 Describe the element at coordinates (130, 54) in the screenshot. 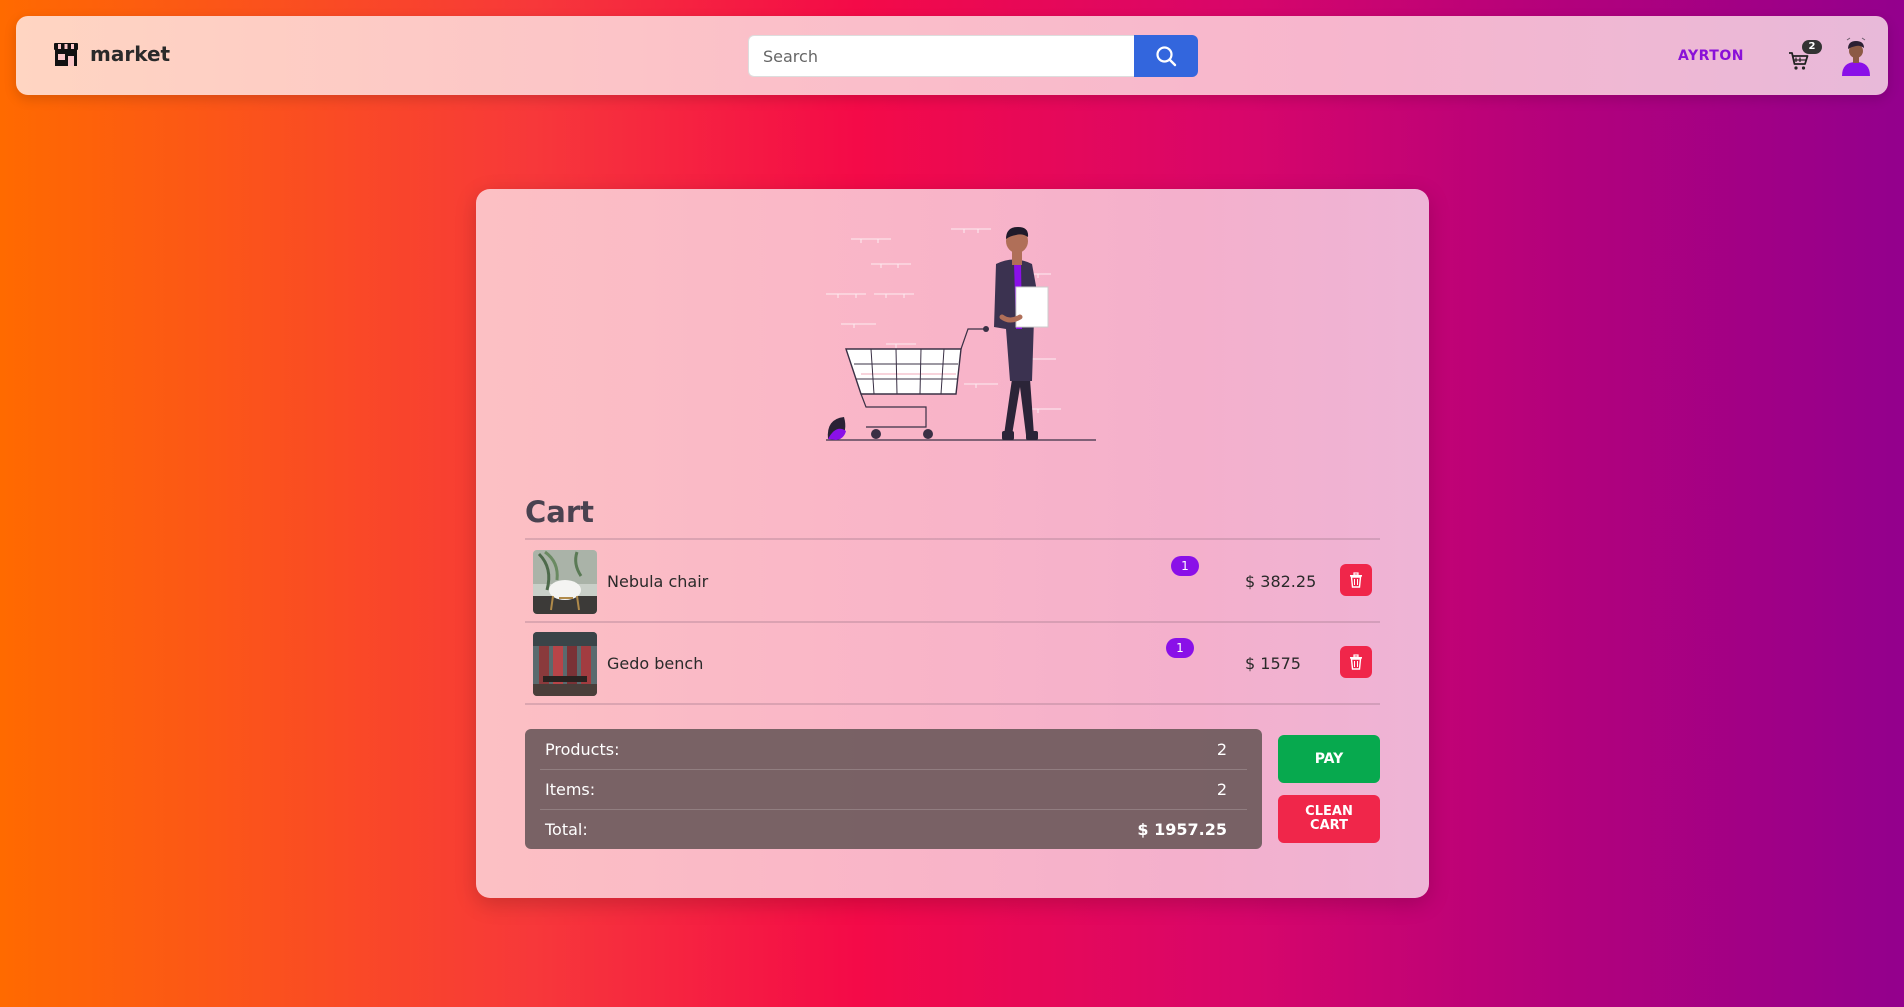

I see `brand-name: market` at that location.